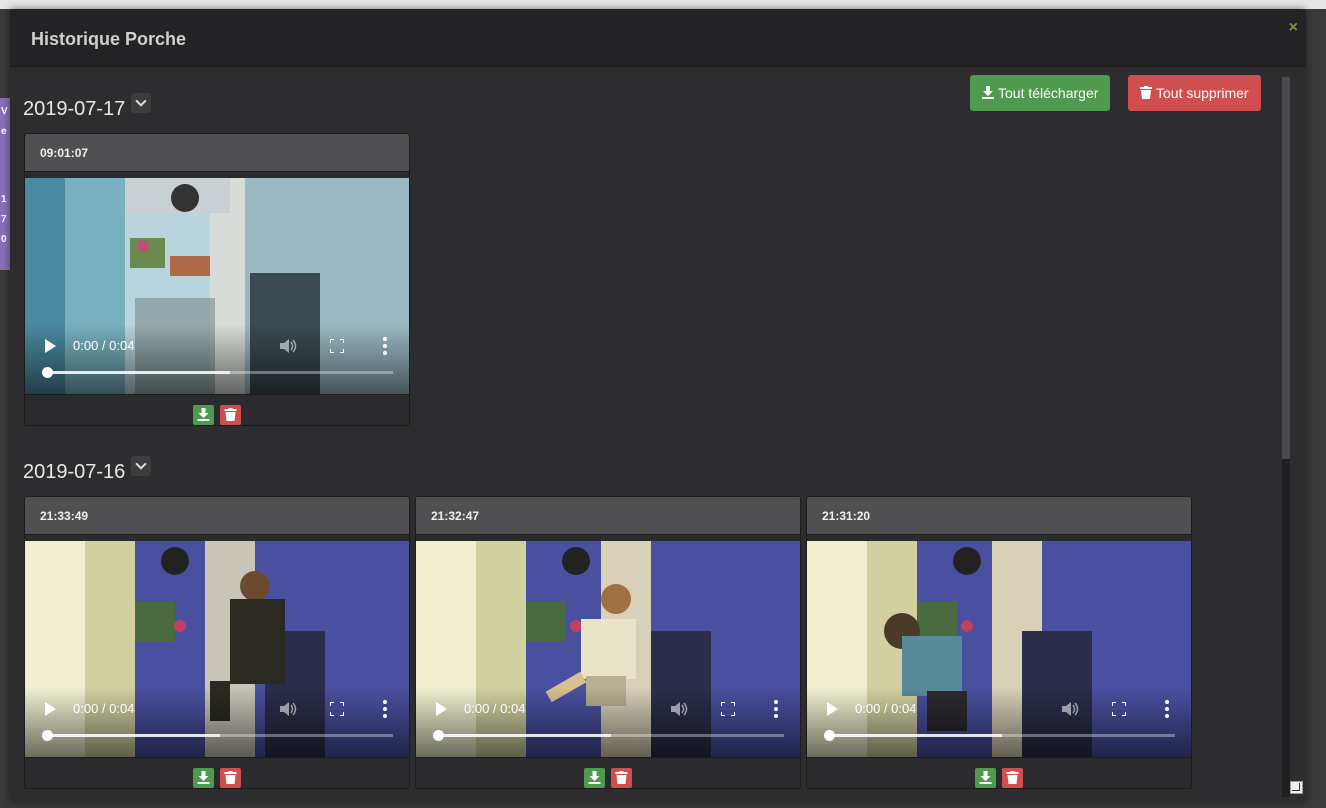 This screenshot has height=808, width=1326. What do you see at coordinates (1296, 787) in the screenshot?
I see `resize-handle-icon` at bounding box center [1296, 787].